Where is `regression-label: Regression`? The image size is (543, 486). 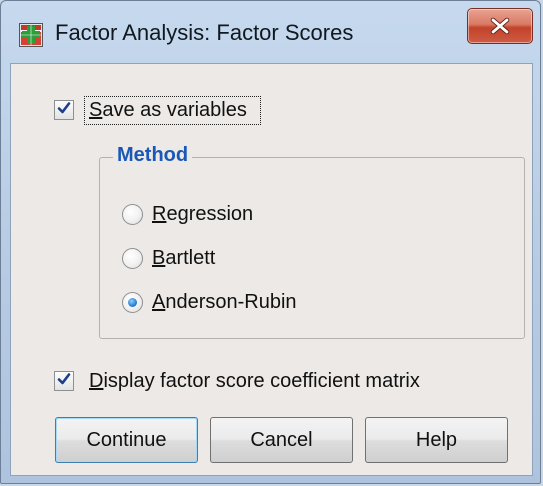 regression-label: Regression is located at coordinates (202, 214).